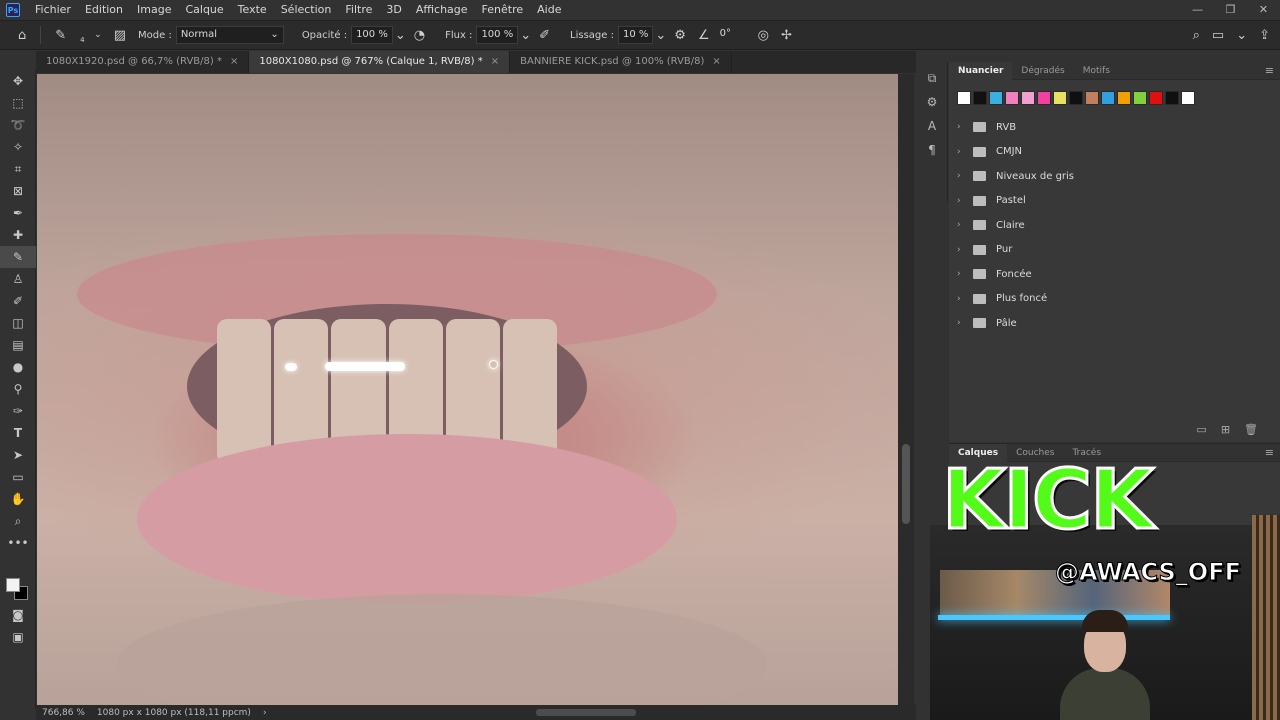 This screenshot has width=1280, height=720. Describe the element at coordinates (549, 10) in the screenshot. I see `menu-aide: Aide` at that location.